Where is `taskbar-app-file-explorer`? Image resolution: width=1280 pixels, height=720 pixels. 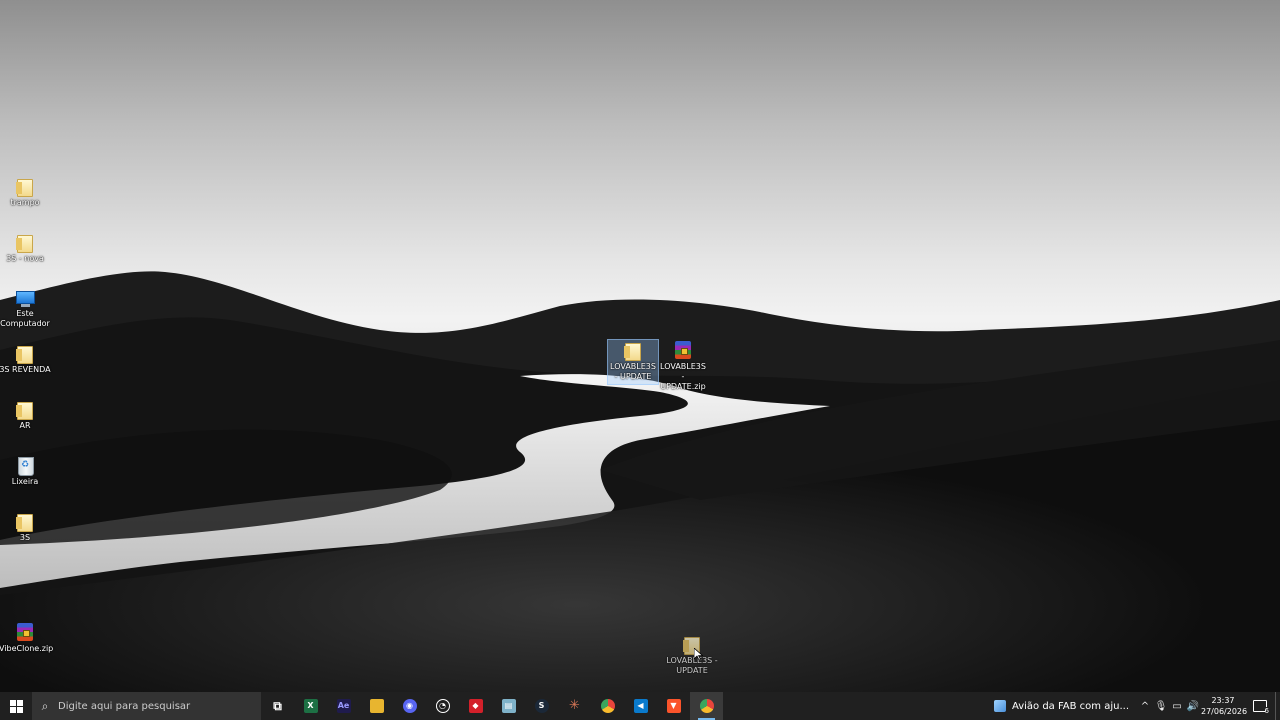 taskbar-app-file-explorer is located at coordinates (376, 706).